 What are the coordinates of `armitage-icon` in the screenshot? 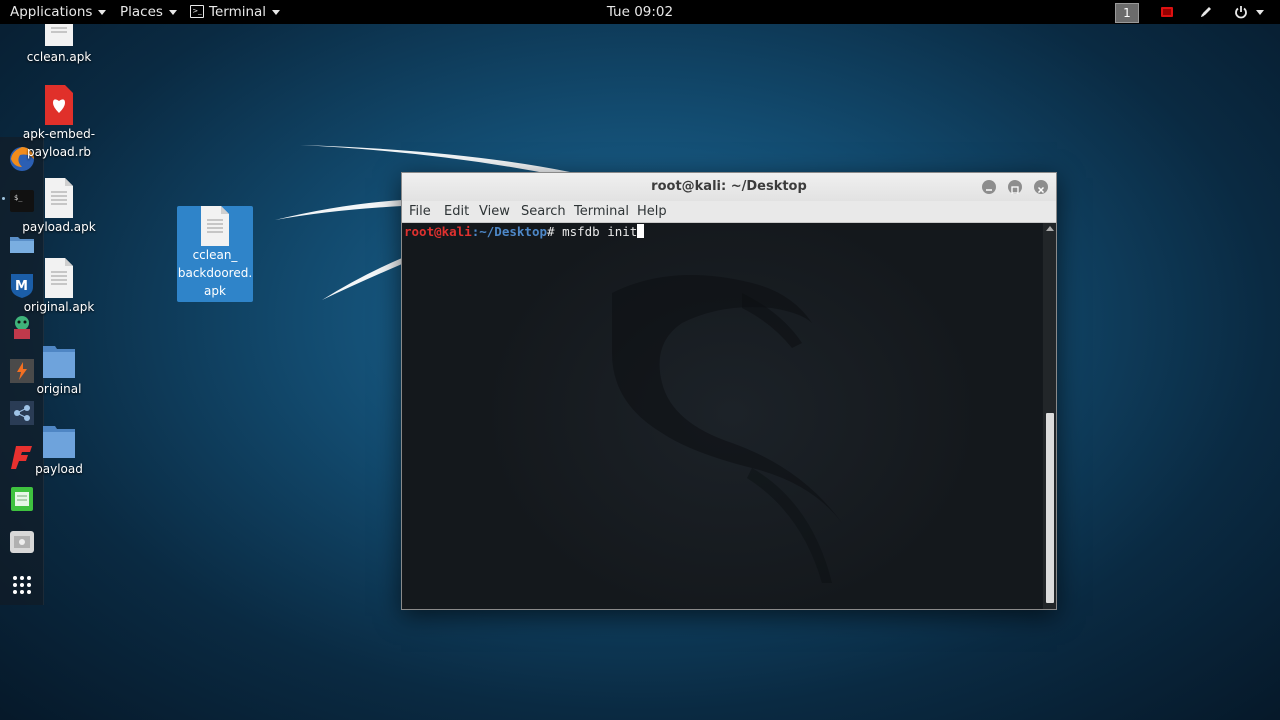 It's located at (22, 327).